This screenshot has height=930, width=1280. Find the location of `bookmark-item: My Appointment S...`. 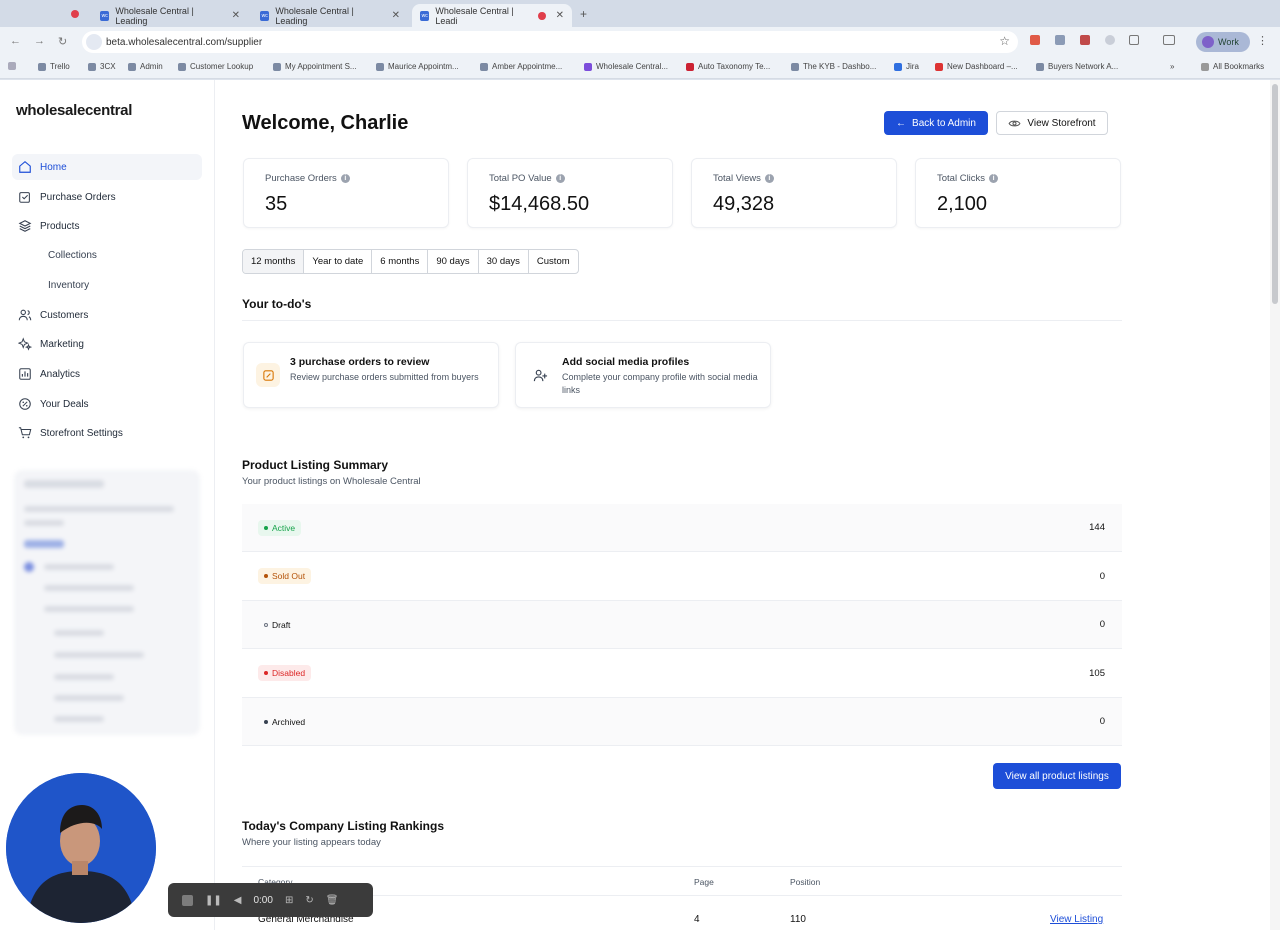

bookmark-item: My Appointment S... is located at coordinates (315, 66).